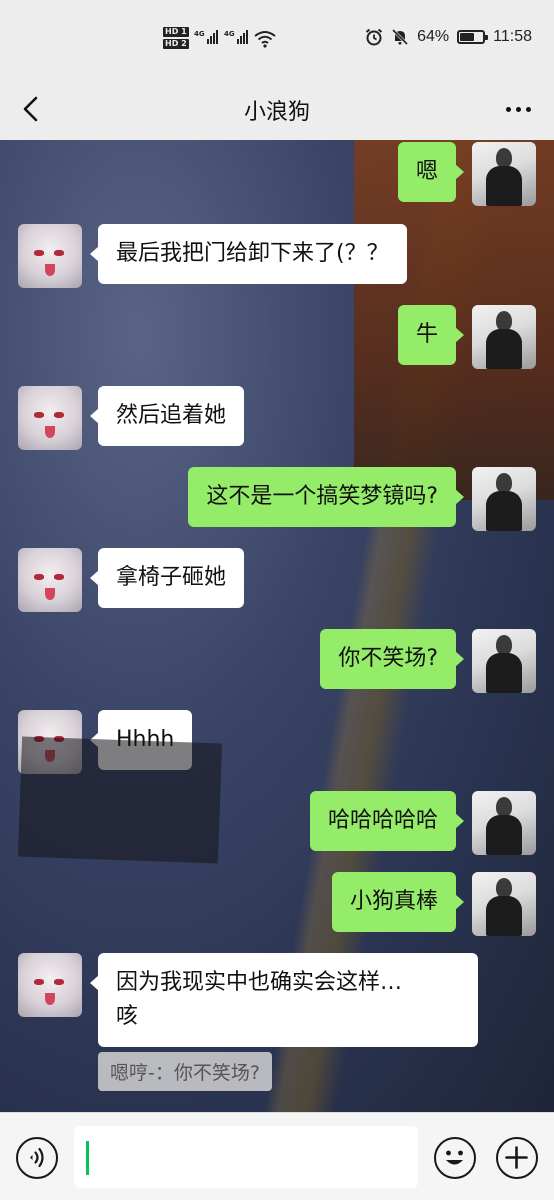  I want to click on message-row: 这不是一个搞笑梦镜吗?, so click(277, 499).